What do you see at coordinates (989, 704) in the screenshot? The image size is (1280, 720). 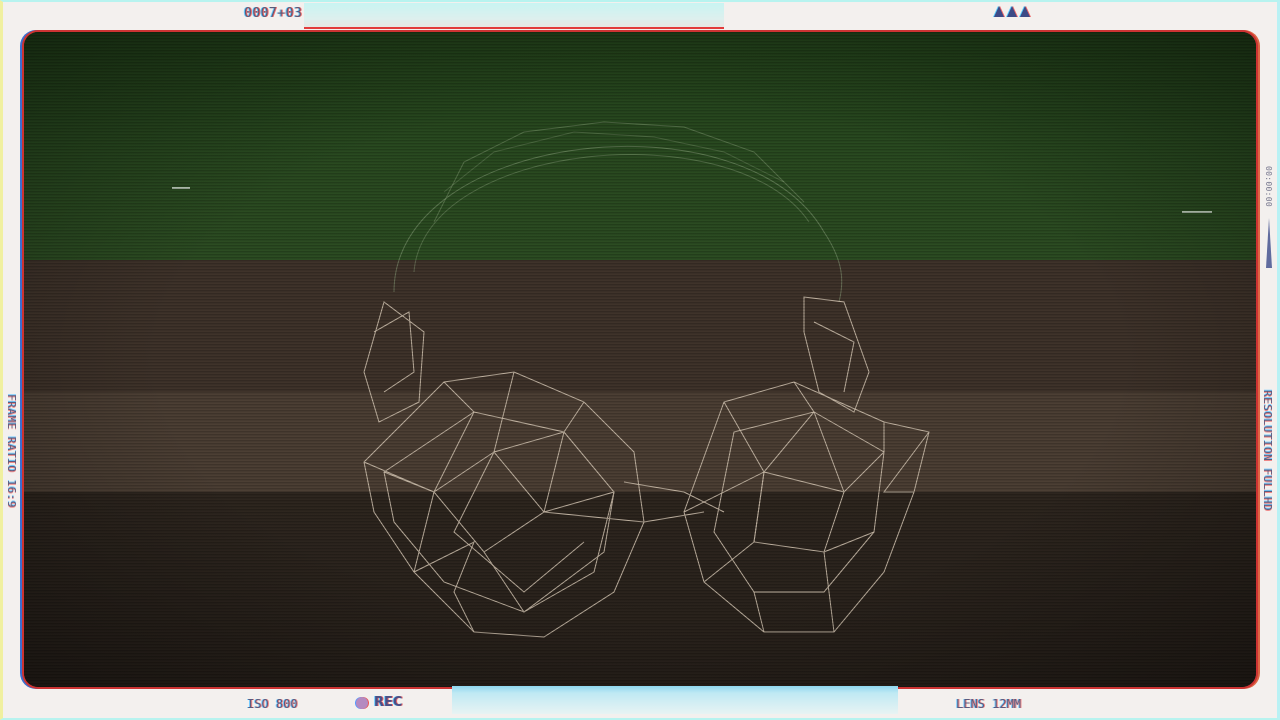 I see `lens-label: LENS 12MM` at bounding box center [989, 704].